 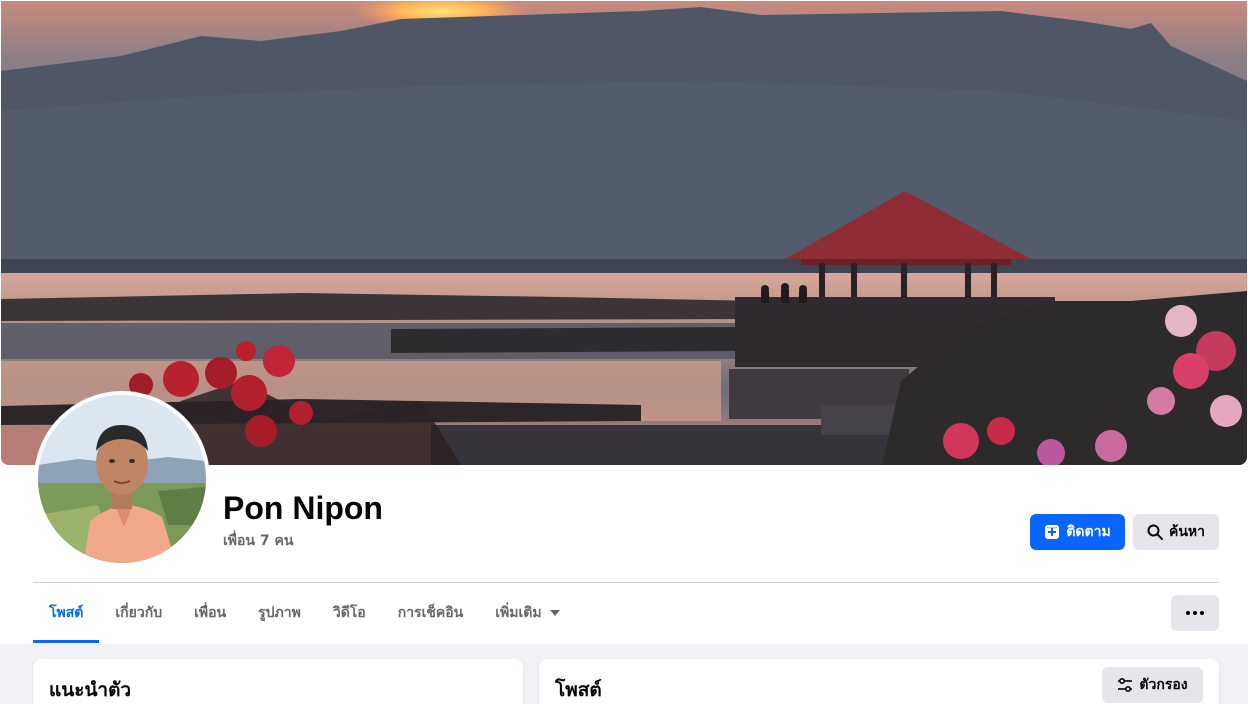 I want to click on profile-avatar, so click(x=122, y=479).